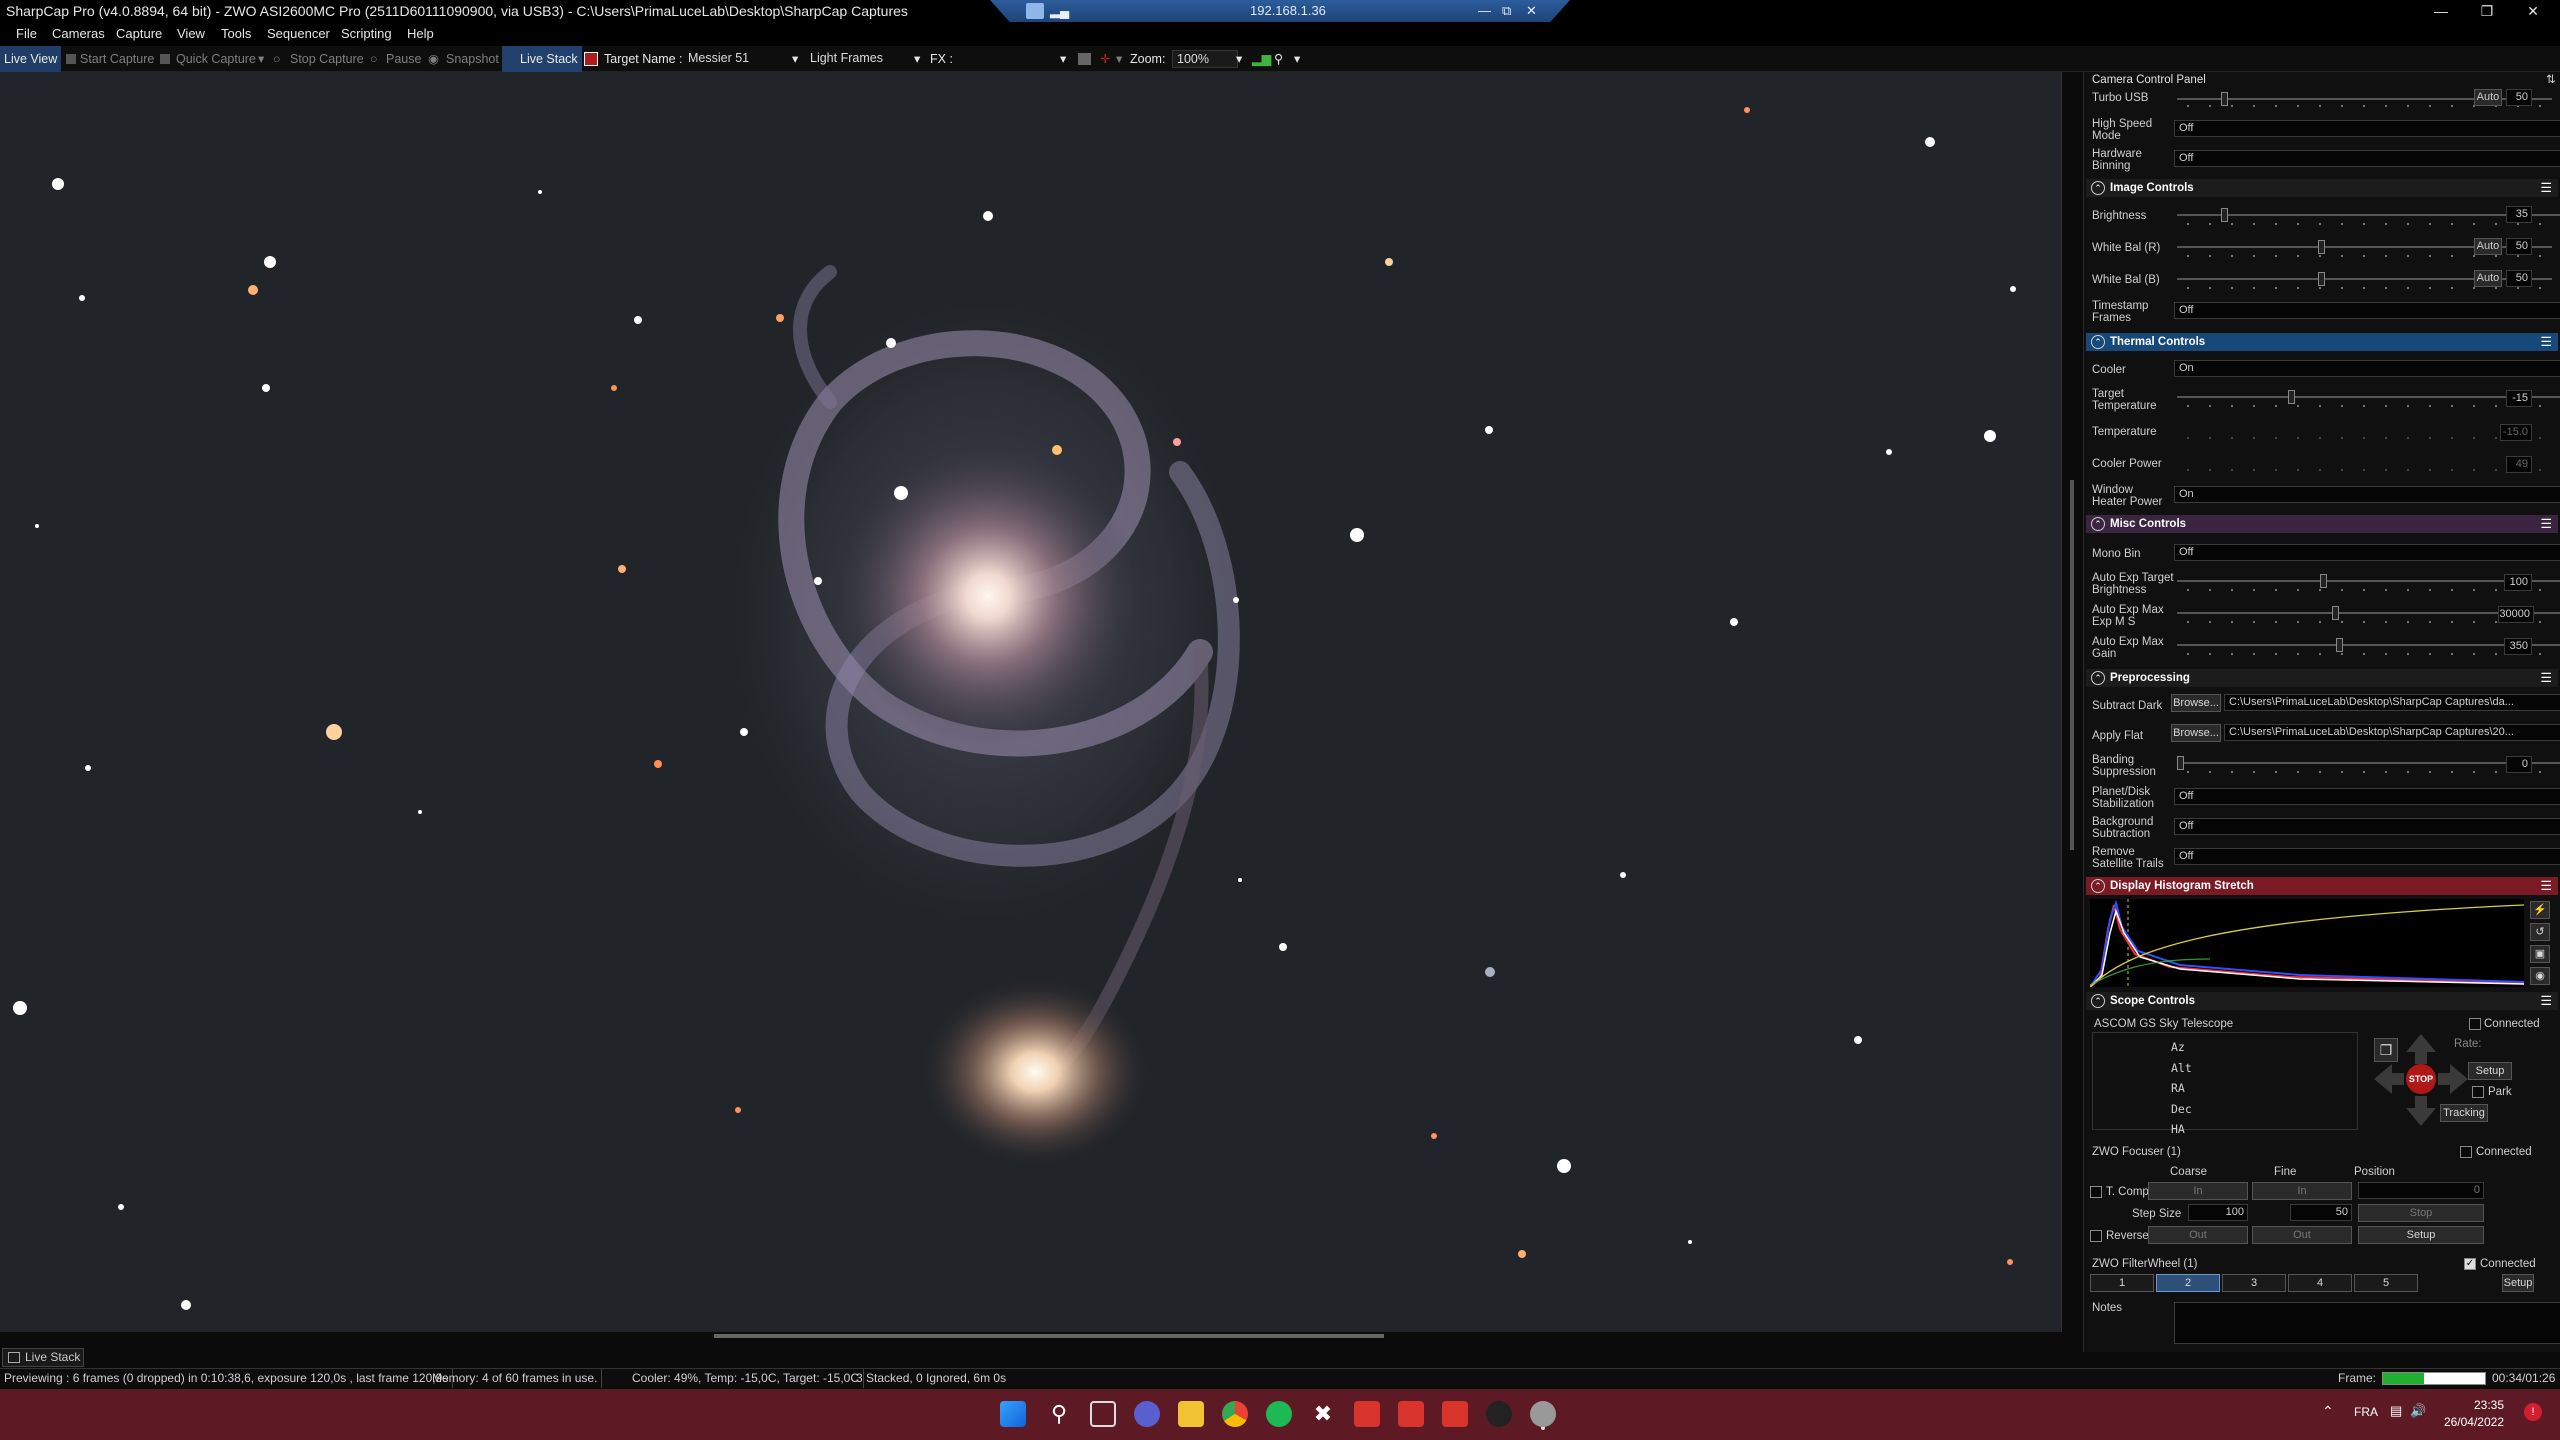 The image size is (2560, 1440). Describe the element at coordinates (327, 59) in the screenshot. I see `stop-capture-button: Stop Capture` at that location.